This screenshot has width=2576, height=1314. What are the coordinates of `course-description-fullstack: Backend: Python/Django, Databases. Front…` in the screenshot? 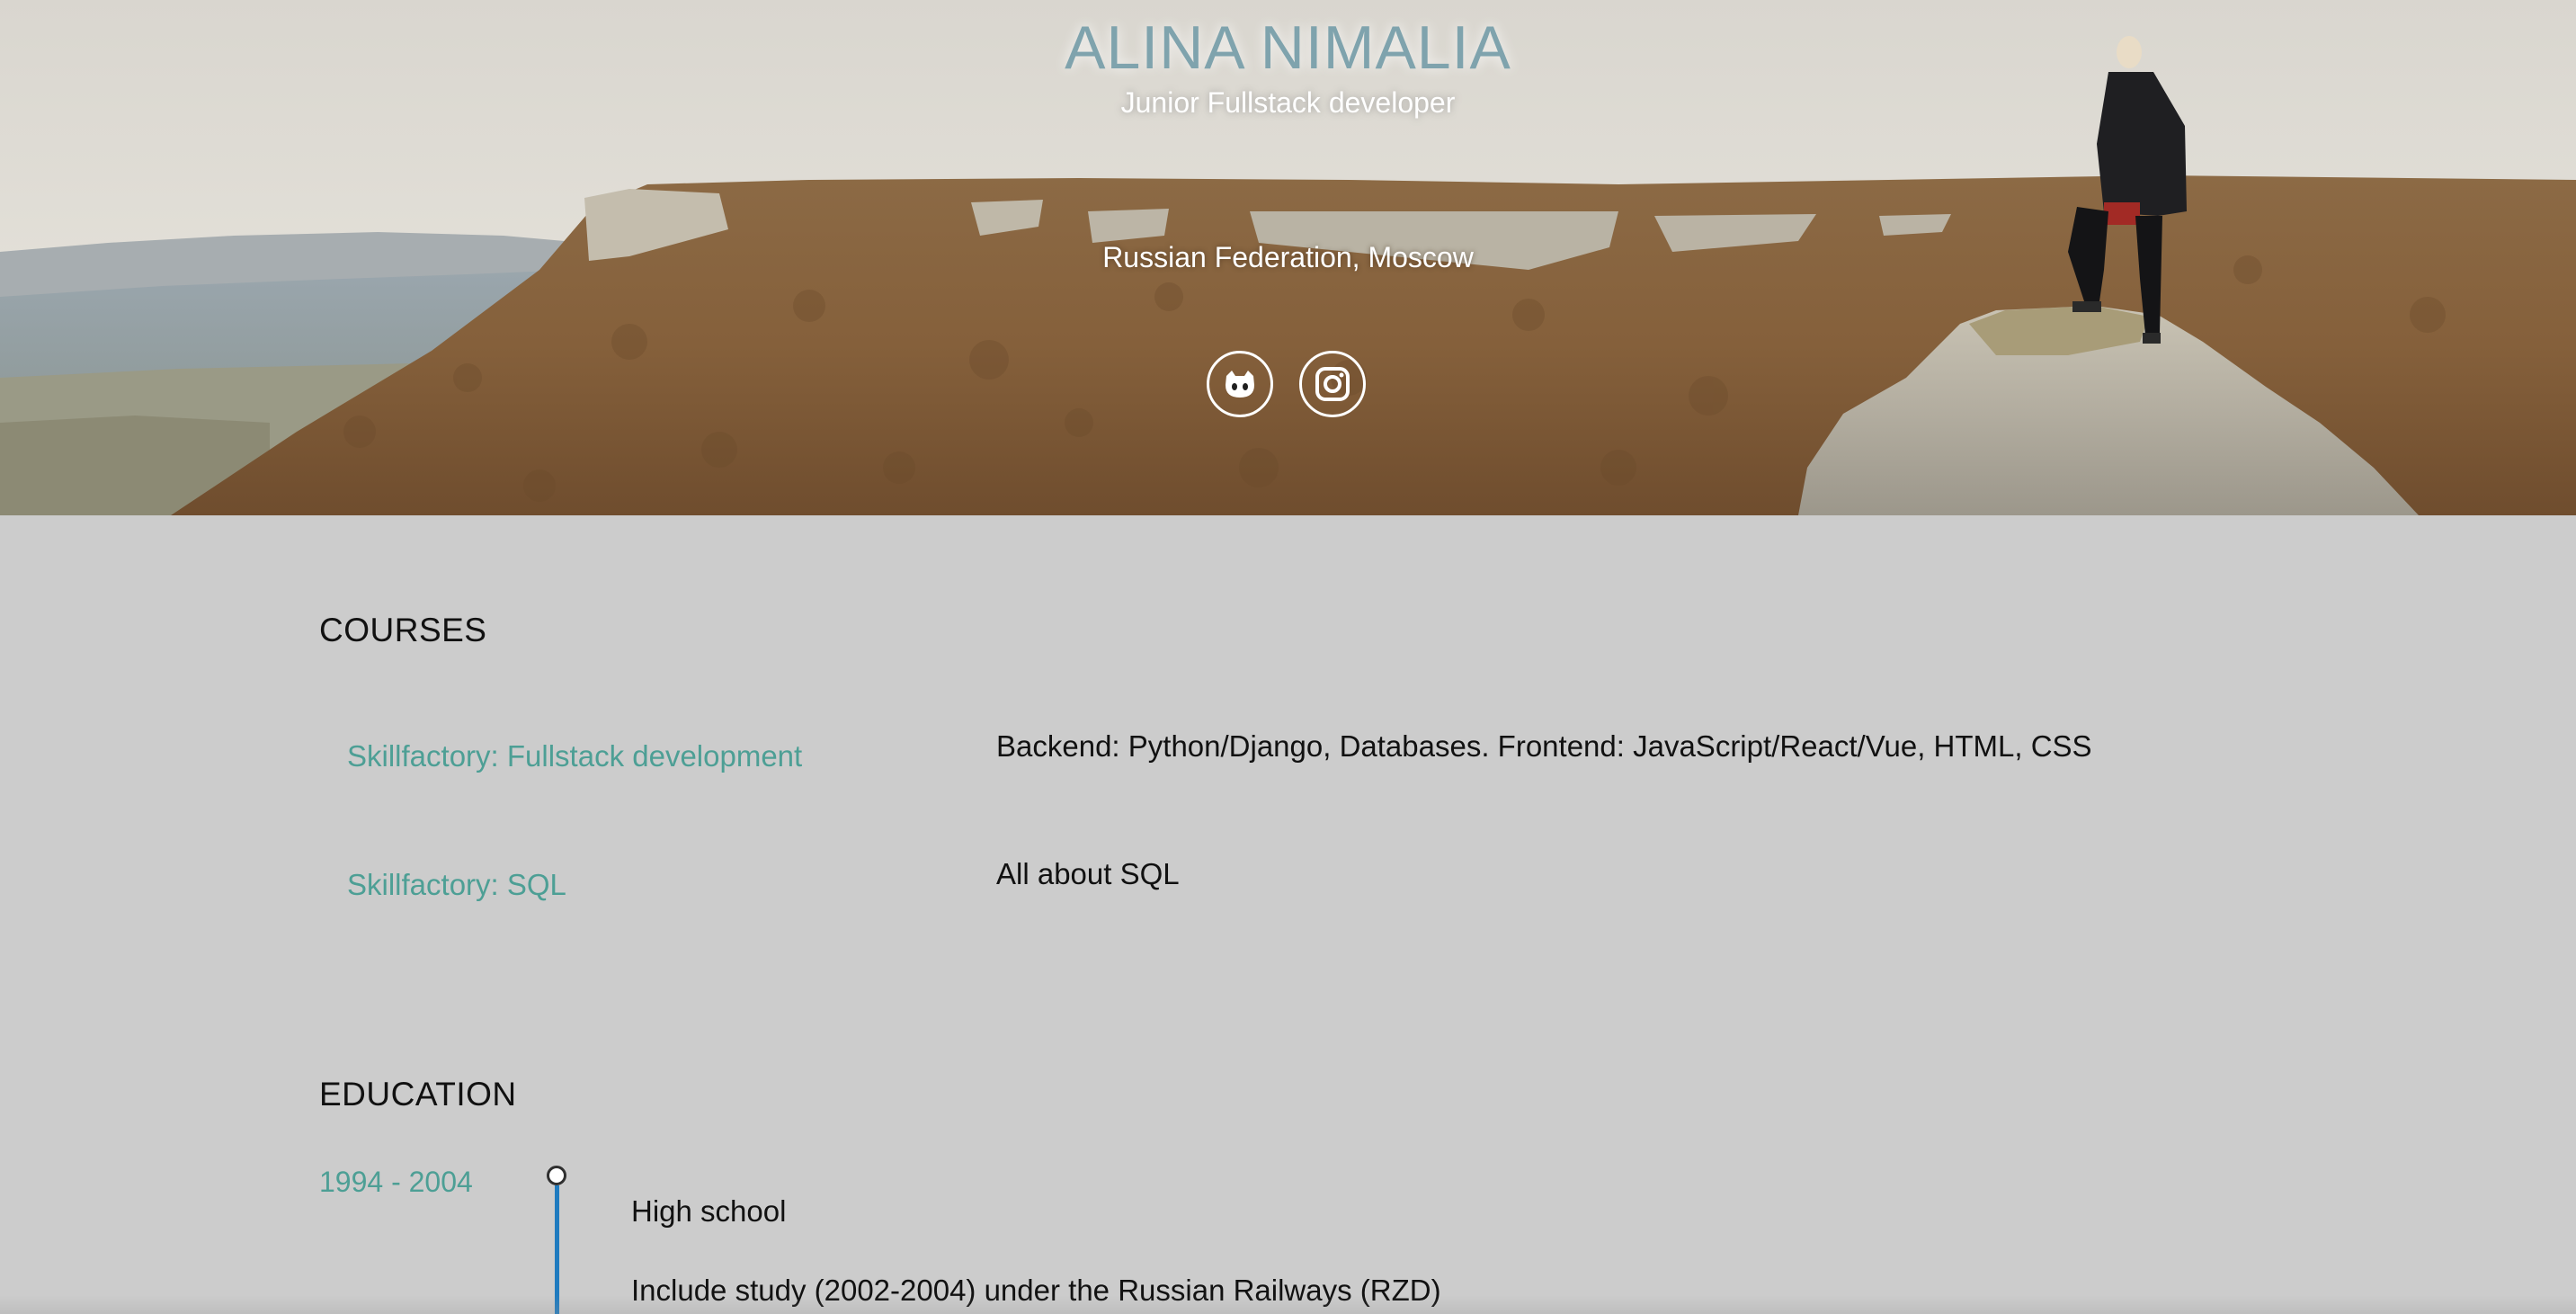 It's located at (1544, 746).